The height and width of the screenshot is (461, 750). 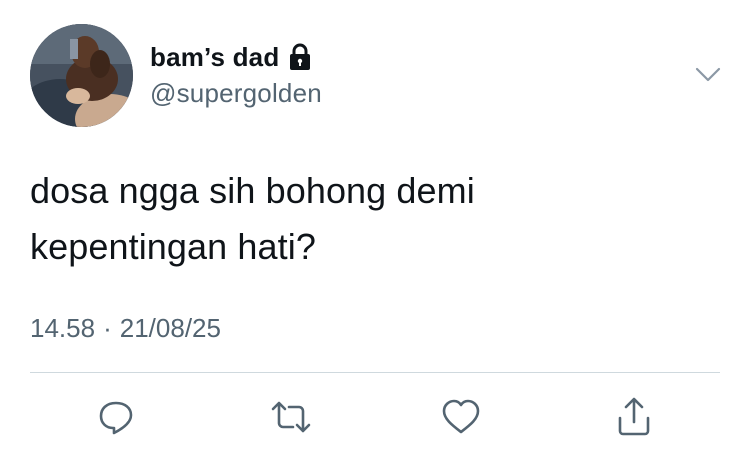 I want to click on like-button, so click(x=461, y=417).